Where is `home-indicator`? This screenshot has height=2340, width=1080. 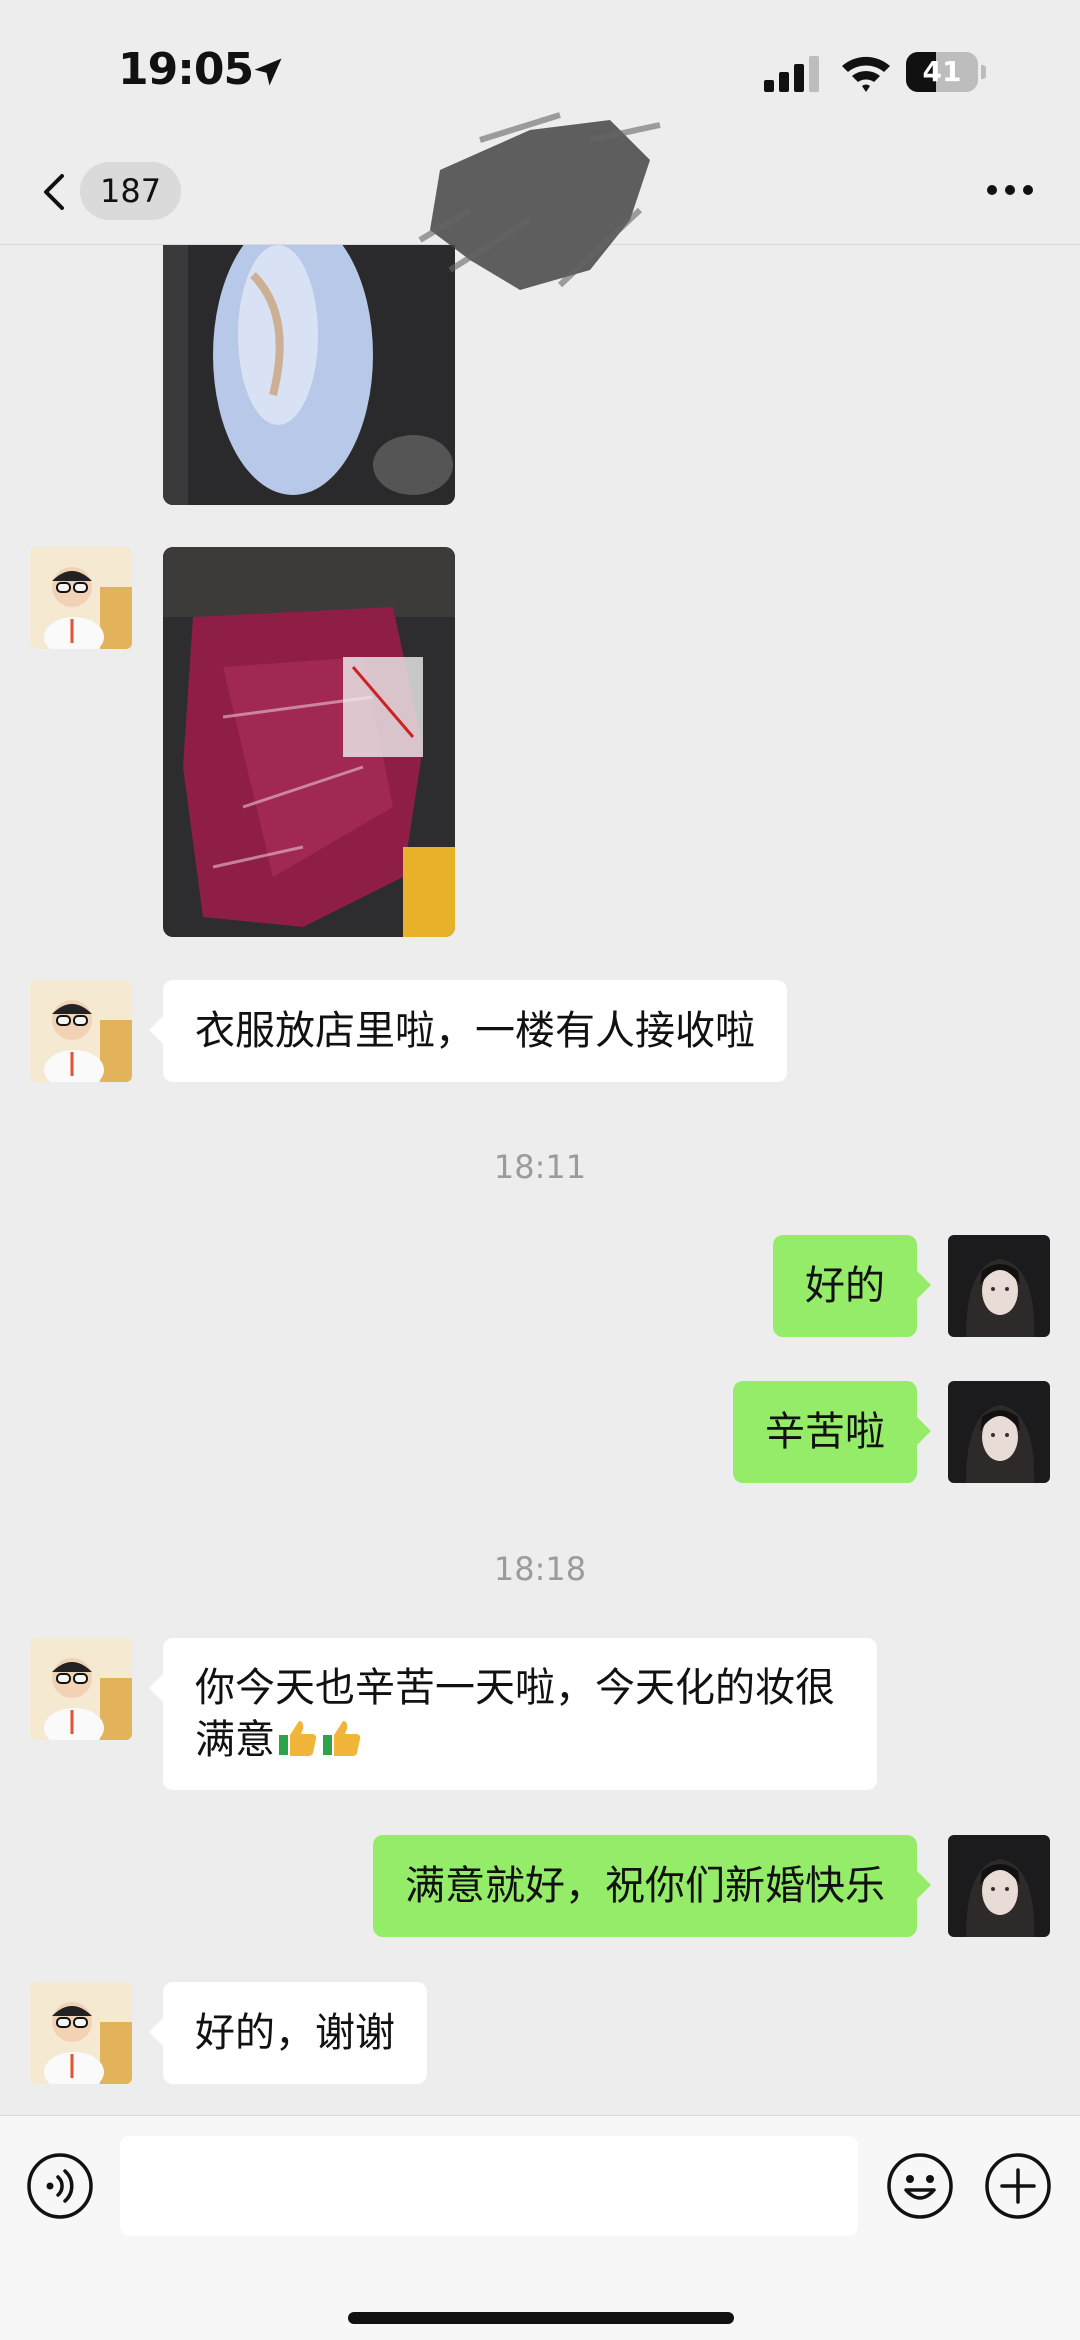 home-indicator is located at coordinates (541, 2318).